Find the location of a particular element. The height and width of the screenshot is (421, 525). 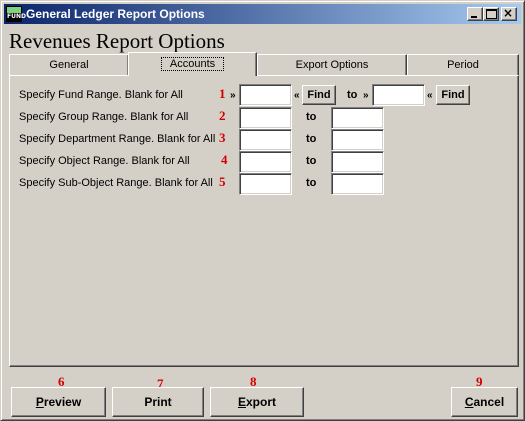

title-bar: FUND General Ledger Report Options × is located at coordinates (262, 14).